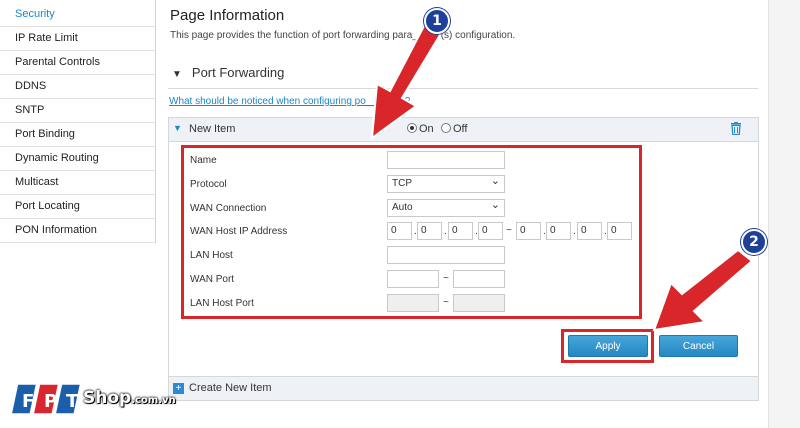 This screenshot has height=428, width=800. I want to click on logo-letter-p: P, so click(50, 401).